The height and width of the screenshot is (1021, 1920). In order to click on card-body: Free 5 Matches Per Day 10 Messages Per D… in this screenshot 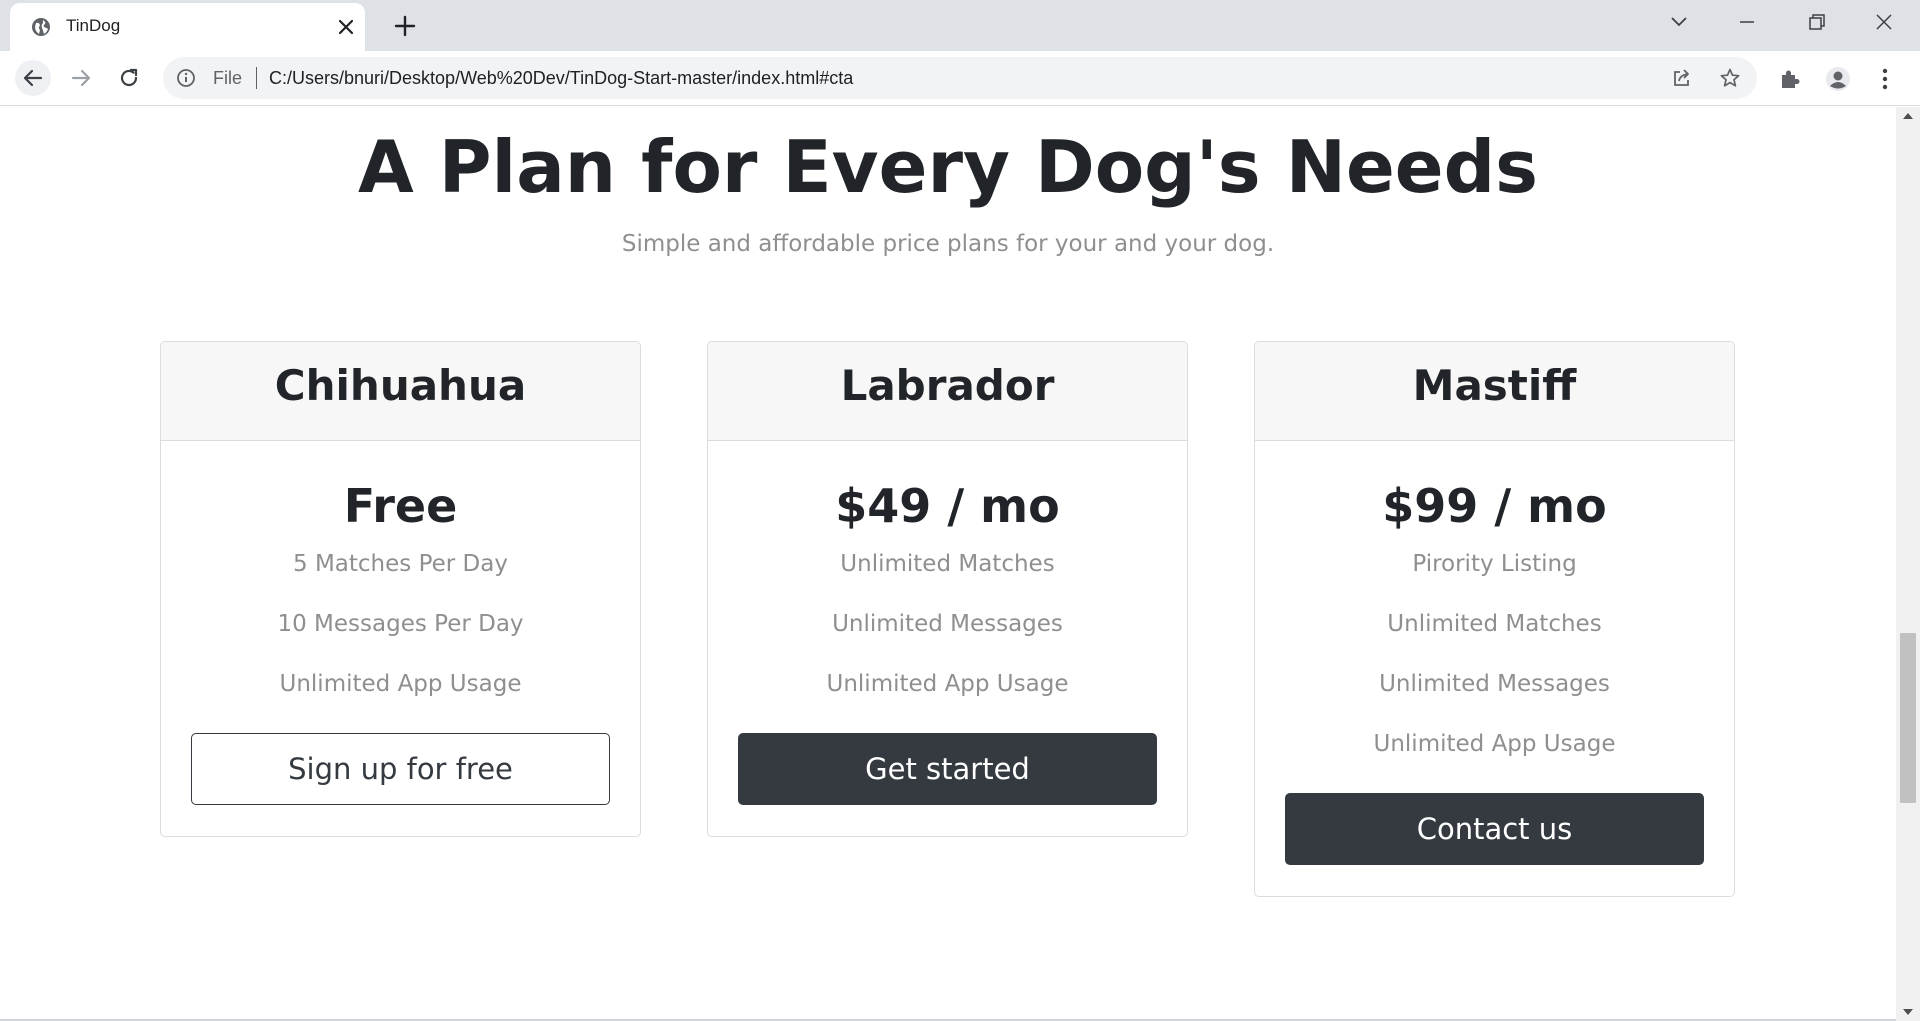, I will do `click(400, 638)`.